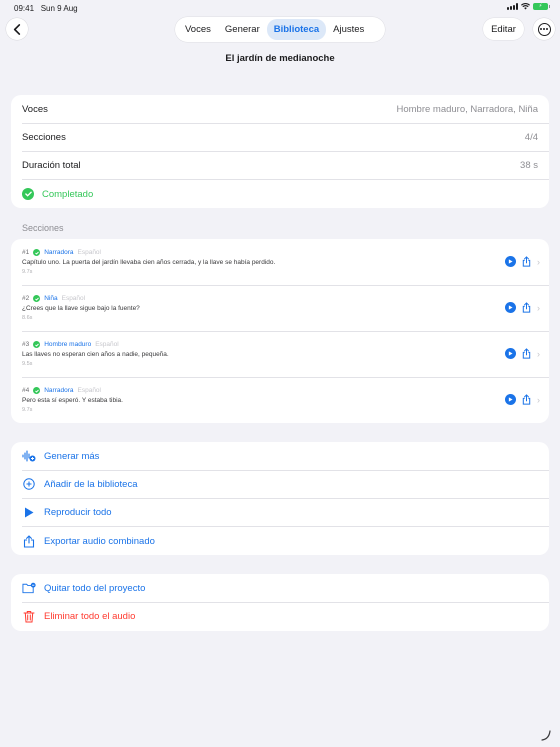 This screenshot has width=560, height=747. Describe the element at coordinates (546, 735) in the screenshot. I see `resize-handle-icon` at that location.